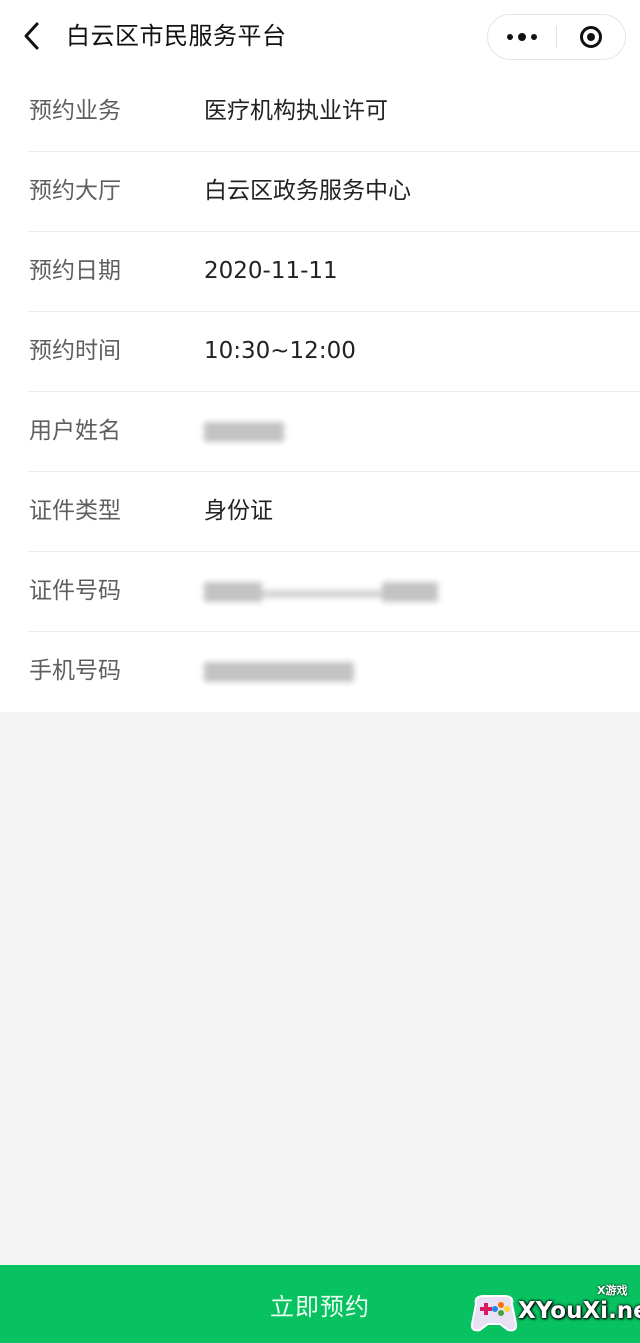  Describe the element at coordinates (579, 1311) in the screenshot. I see `watermark-text: XYouXi.net` at that location.